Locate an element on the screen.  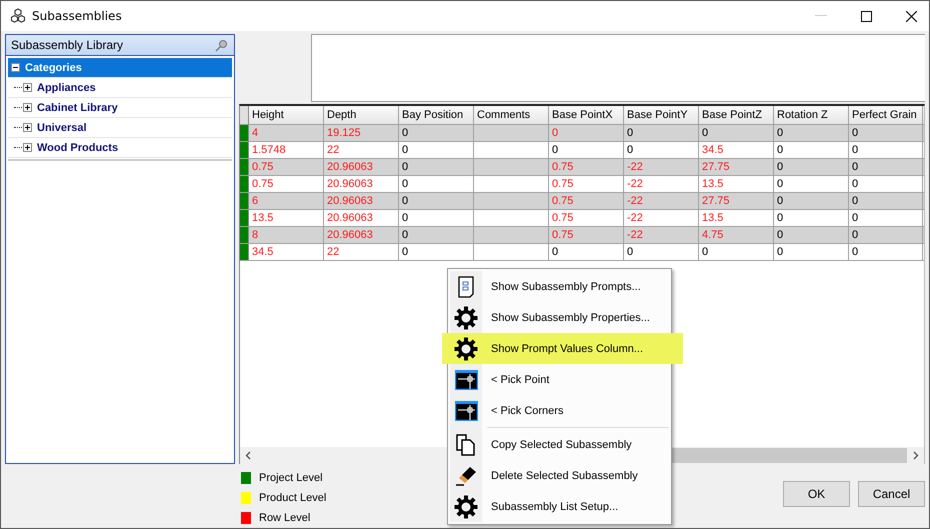
table-cell: 1.5748 is located at coordinates (269, 150).